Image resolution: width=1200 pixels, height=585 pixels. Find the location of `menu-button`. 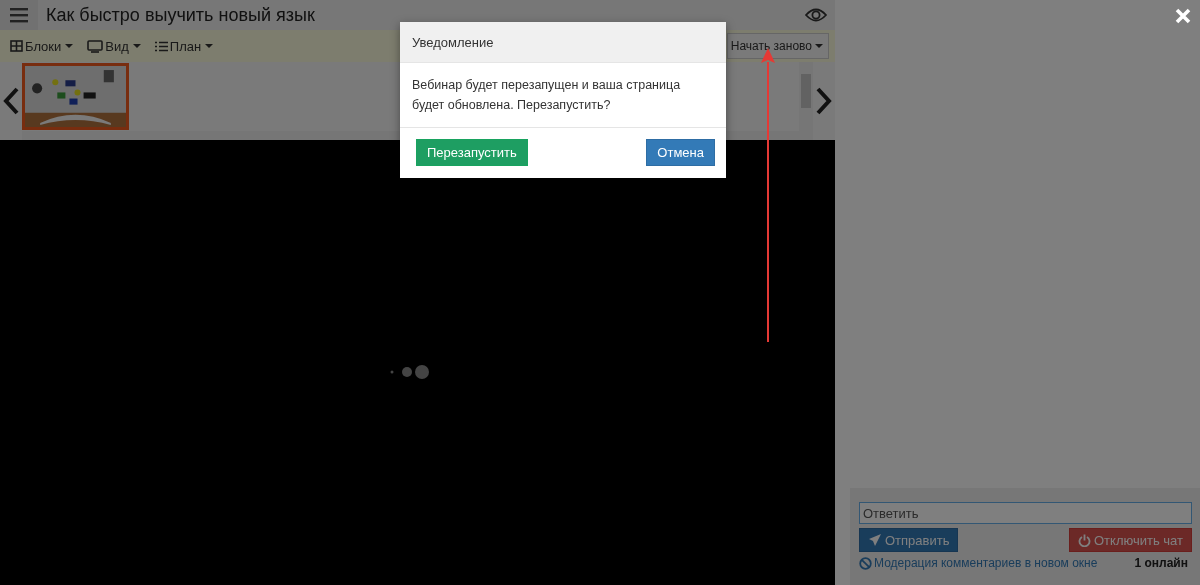

menu-button is located at coordinates (19, 15).